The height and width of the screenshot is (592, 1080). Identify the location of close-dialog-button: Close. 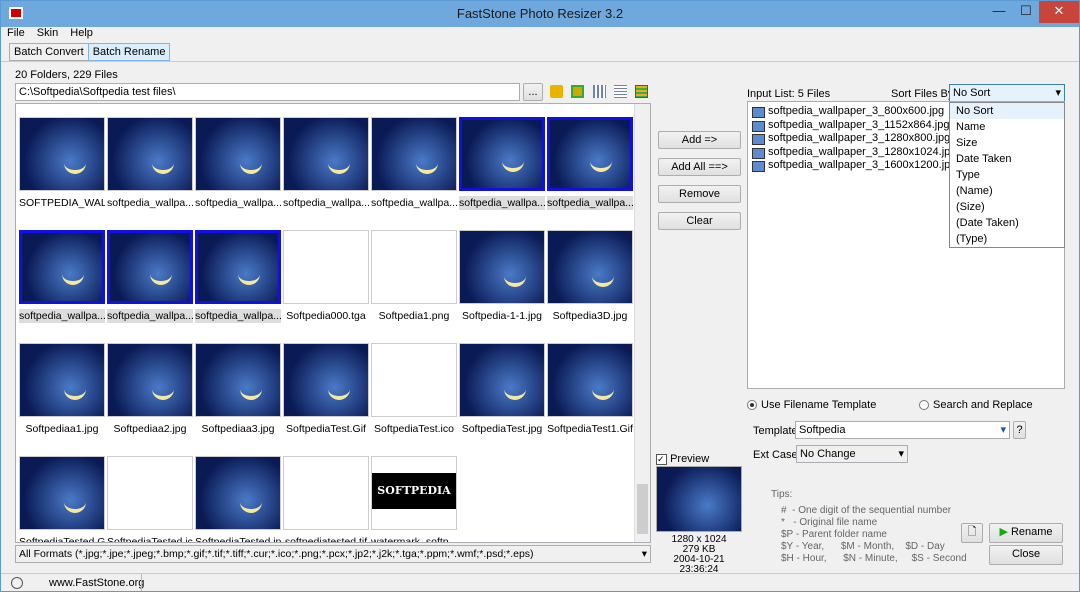
(1026, 555).